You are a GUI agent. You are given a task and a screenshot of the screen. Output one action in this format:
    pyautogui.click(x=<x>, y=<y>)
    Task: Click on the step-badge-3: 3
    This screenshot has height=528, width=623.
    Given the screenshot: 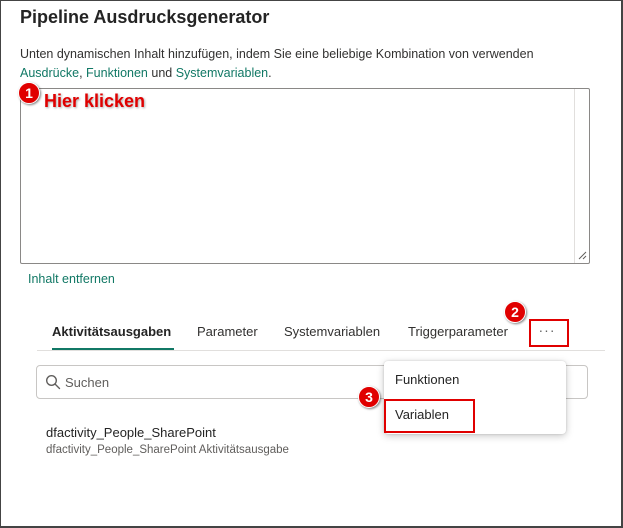 What is the action you would take?
    pyautogui.click(x=369, y=397)
    